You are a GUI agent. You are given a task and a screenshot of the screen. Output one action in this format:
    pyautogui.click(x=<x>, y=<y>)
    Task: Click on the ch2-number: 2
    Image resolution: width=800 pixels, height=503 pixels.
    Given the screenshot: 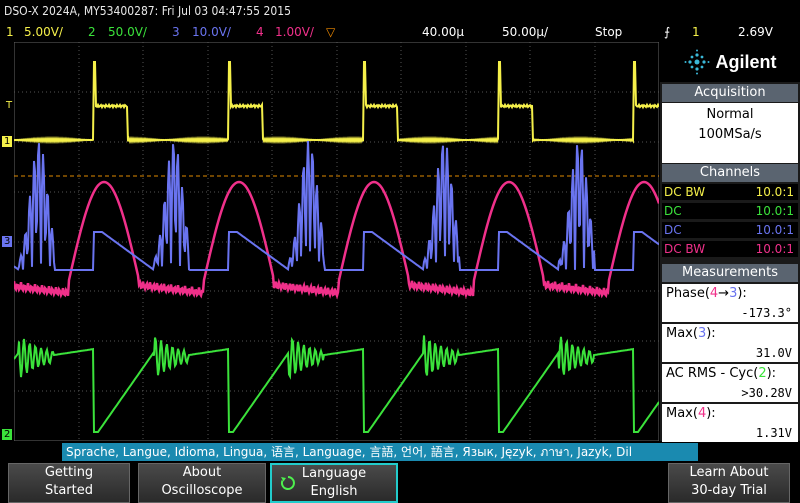 What is the action you would take?
    pyautogui.click(x=92, y=32)
    